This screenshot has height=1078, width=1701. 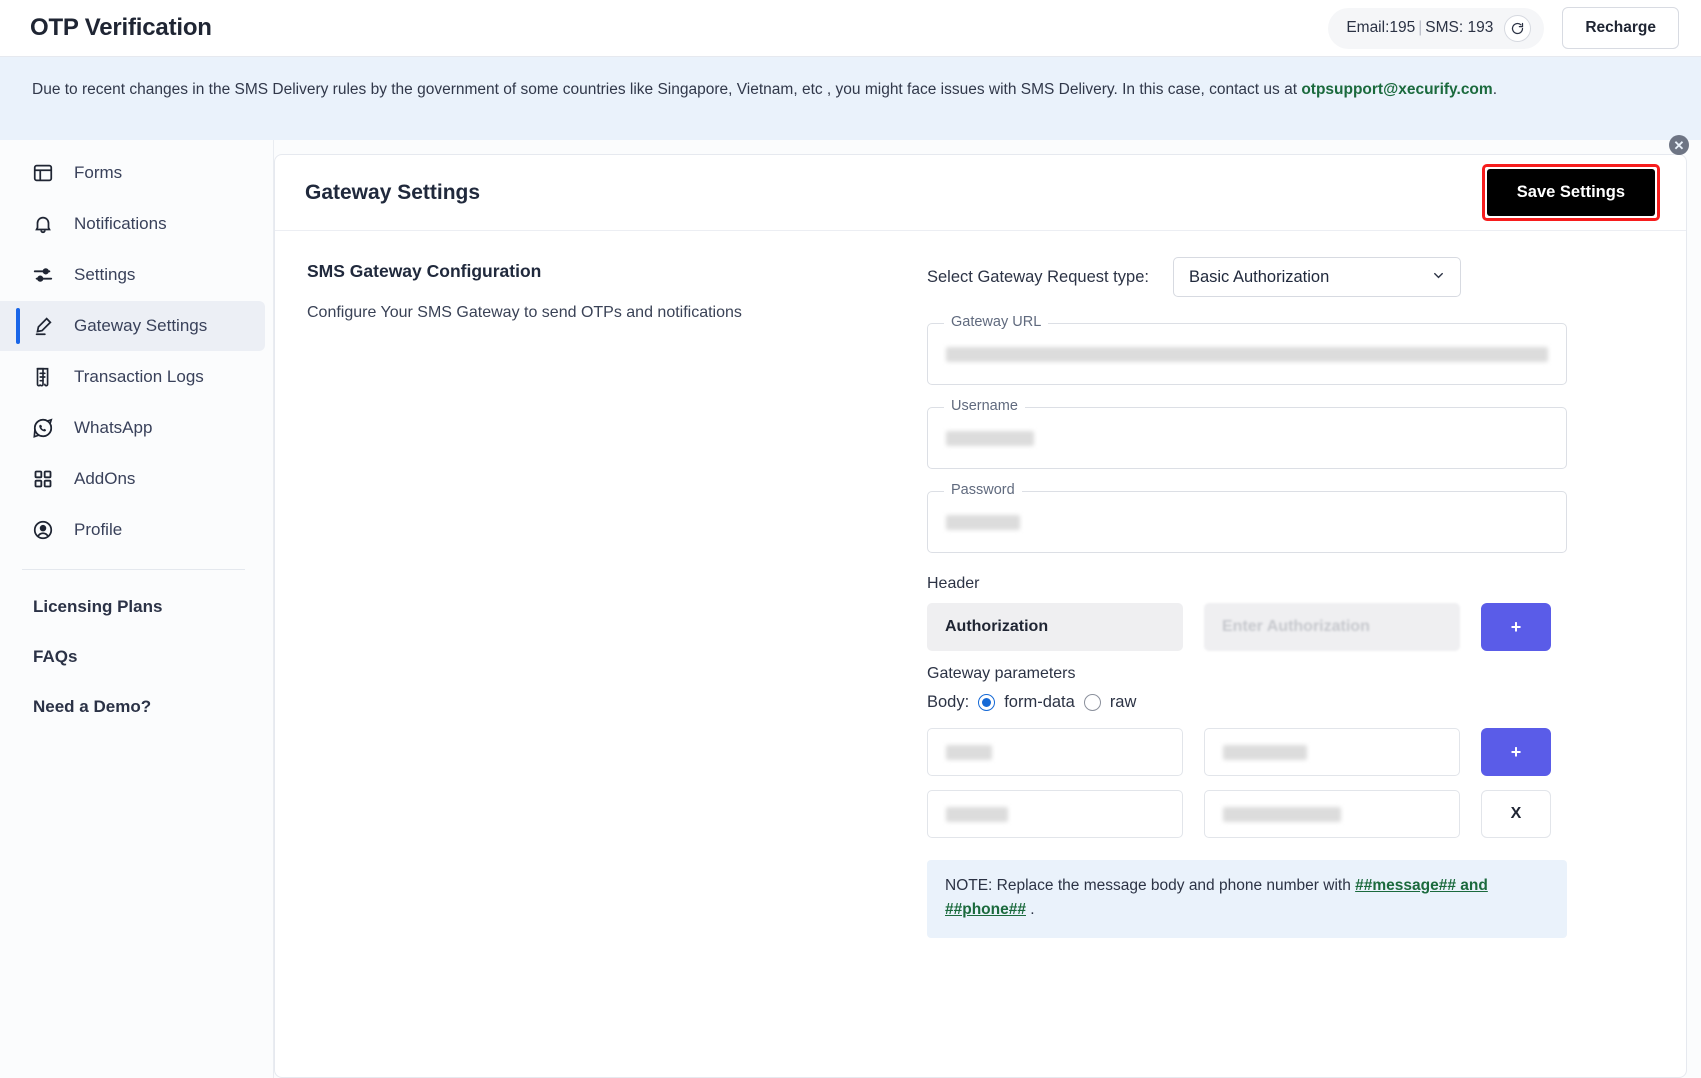 I want to click on sidebar-item-transaction-logs: Transaction Logs, so click(x=132, y=377).